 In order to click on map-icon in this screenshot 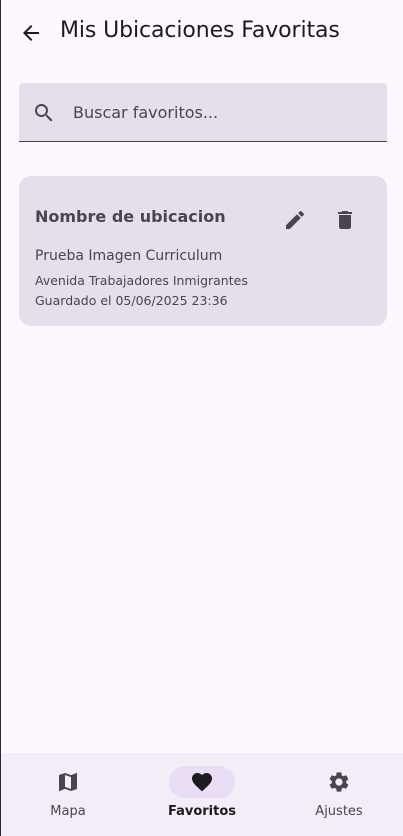, I will do `click(68, 782)`.